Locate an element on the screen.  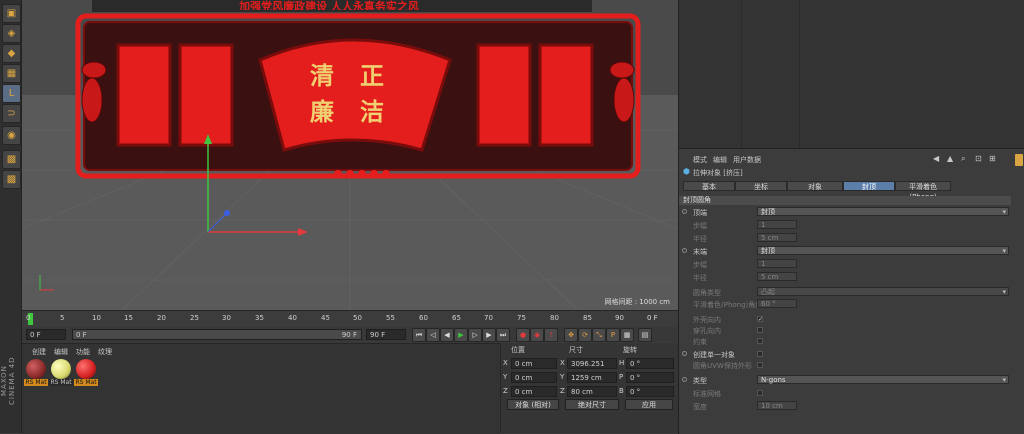
position-y-field: 0 cm is located at coordinates (534, 377).